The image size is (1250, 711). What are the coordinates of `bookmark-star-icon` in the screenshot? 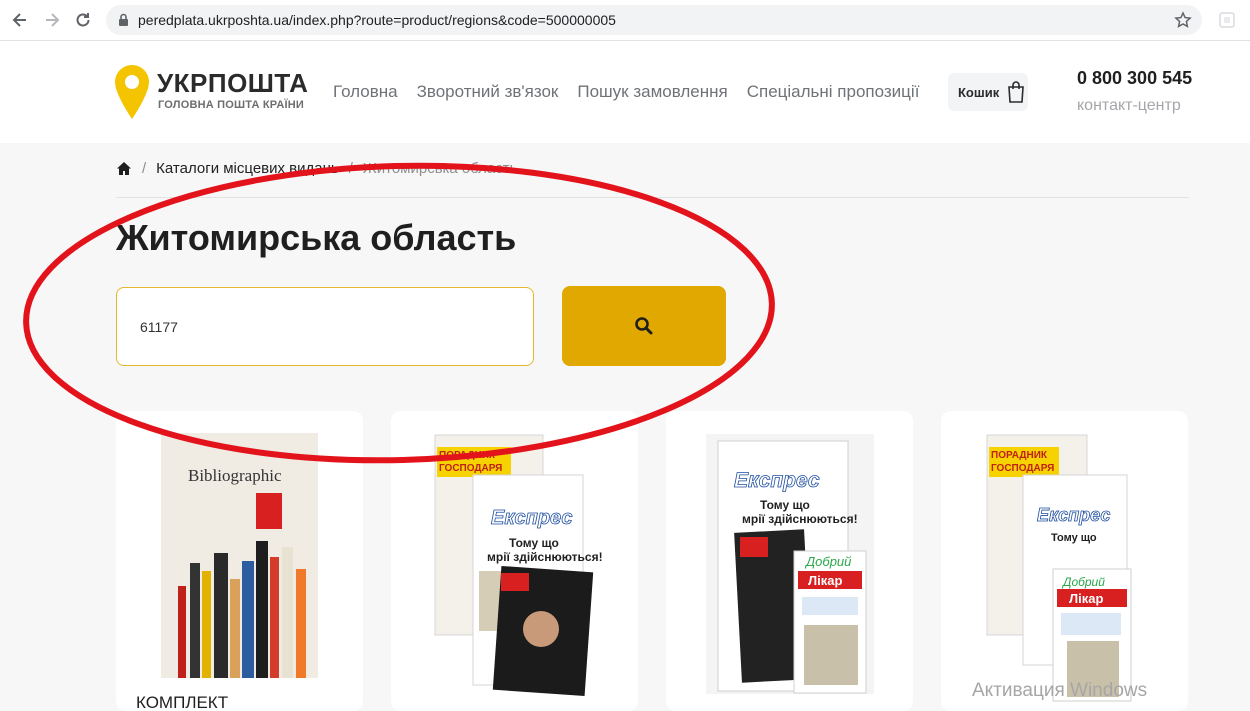 It's located at (1183, 22).